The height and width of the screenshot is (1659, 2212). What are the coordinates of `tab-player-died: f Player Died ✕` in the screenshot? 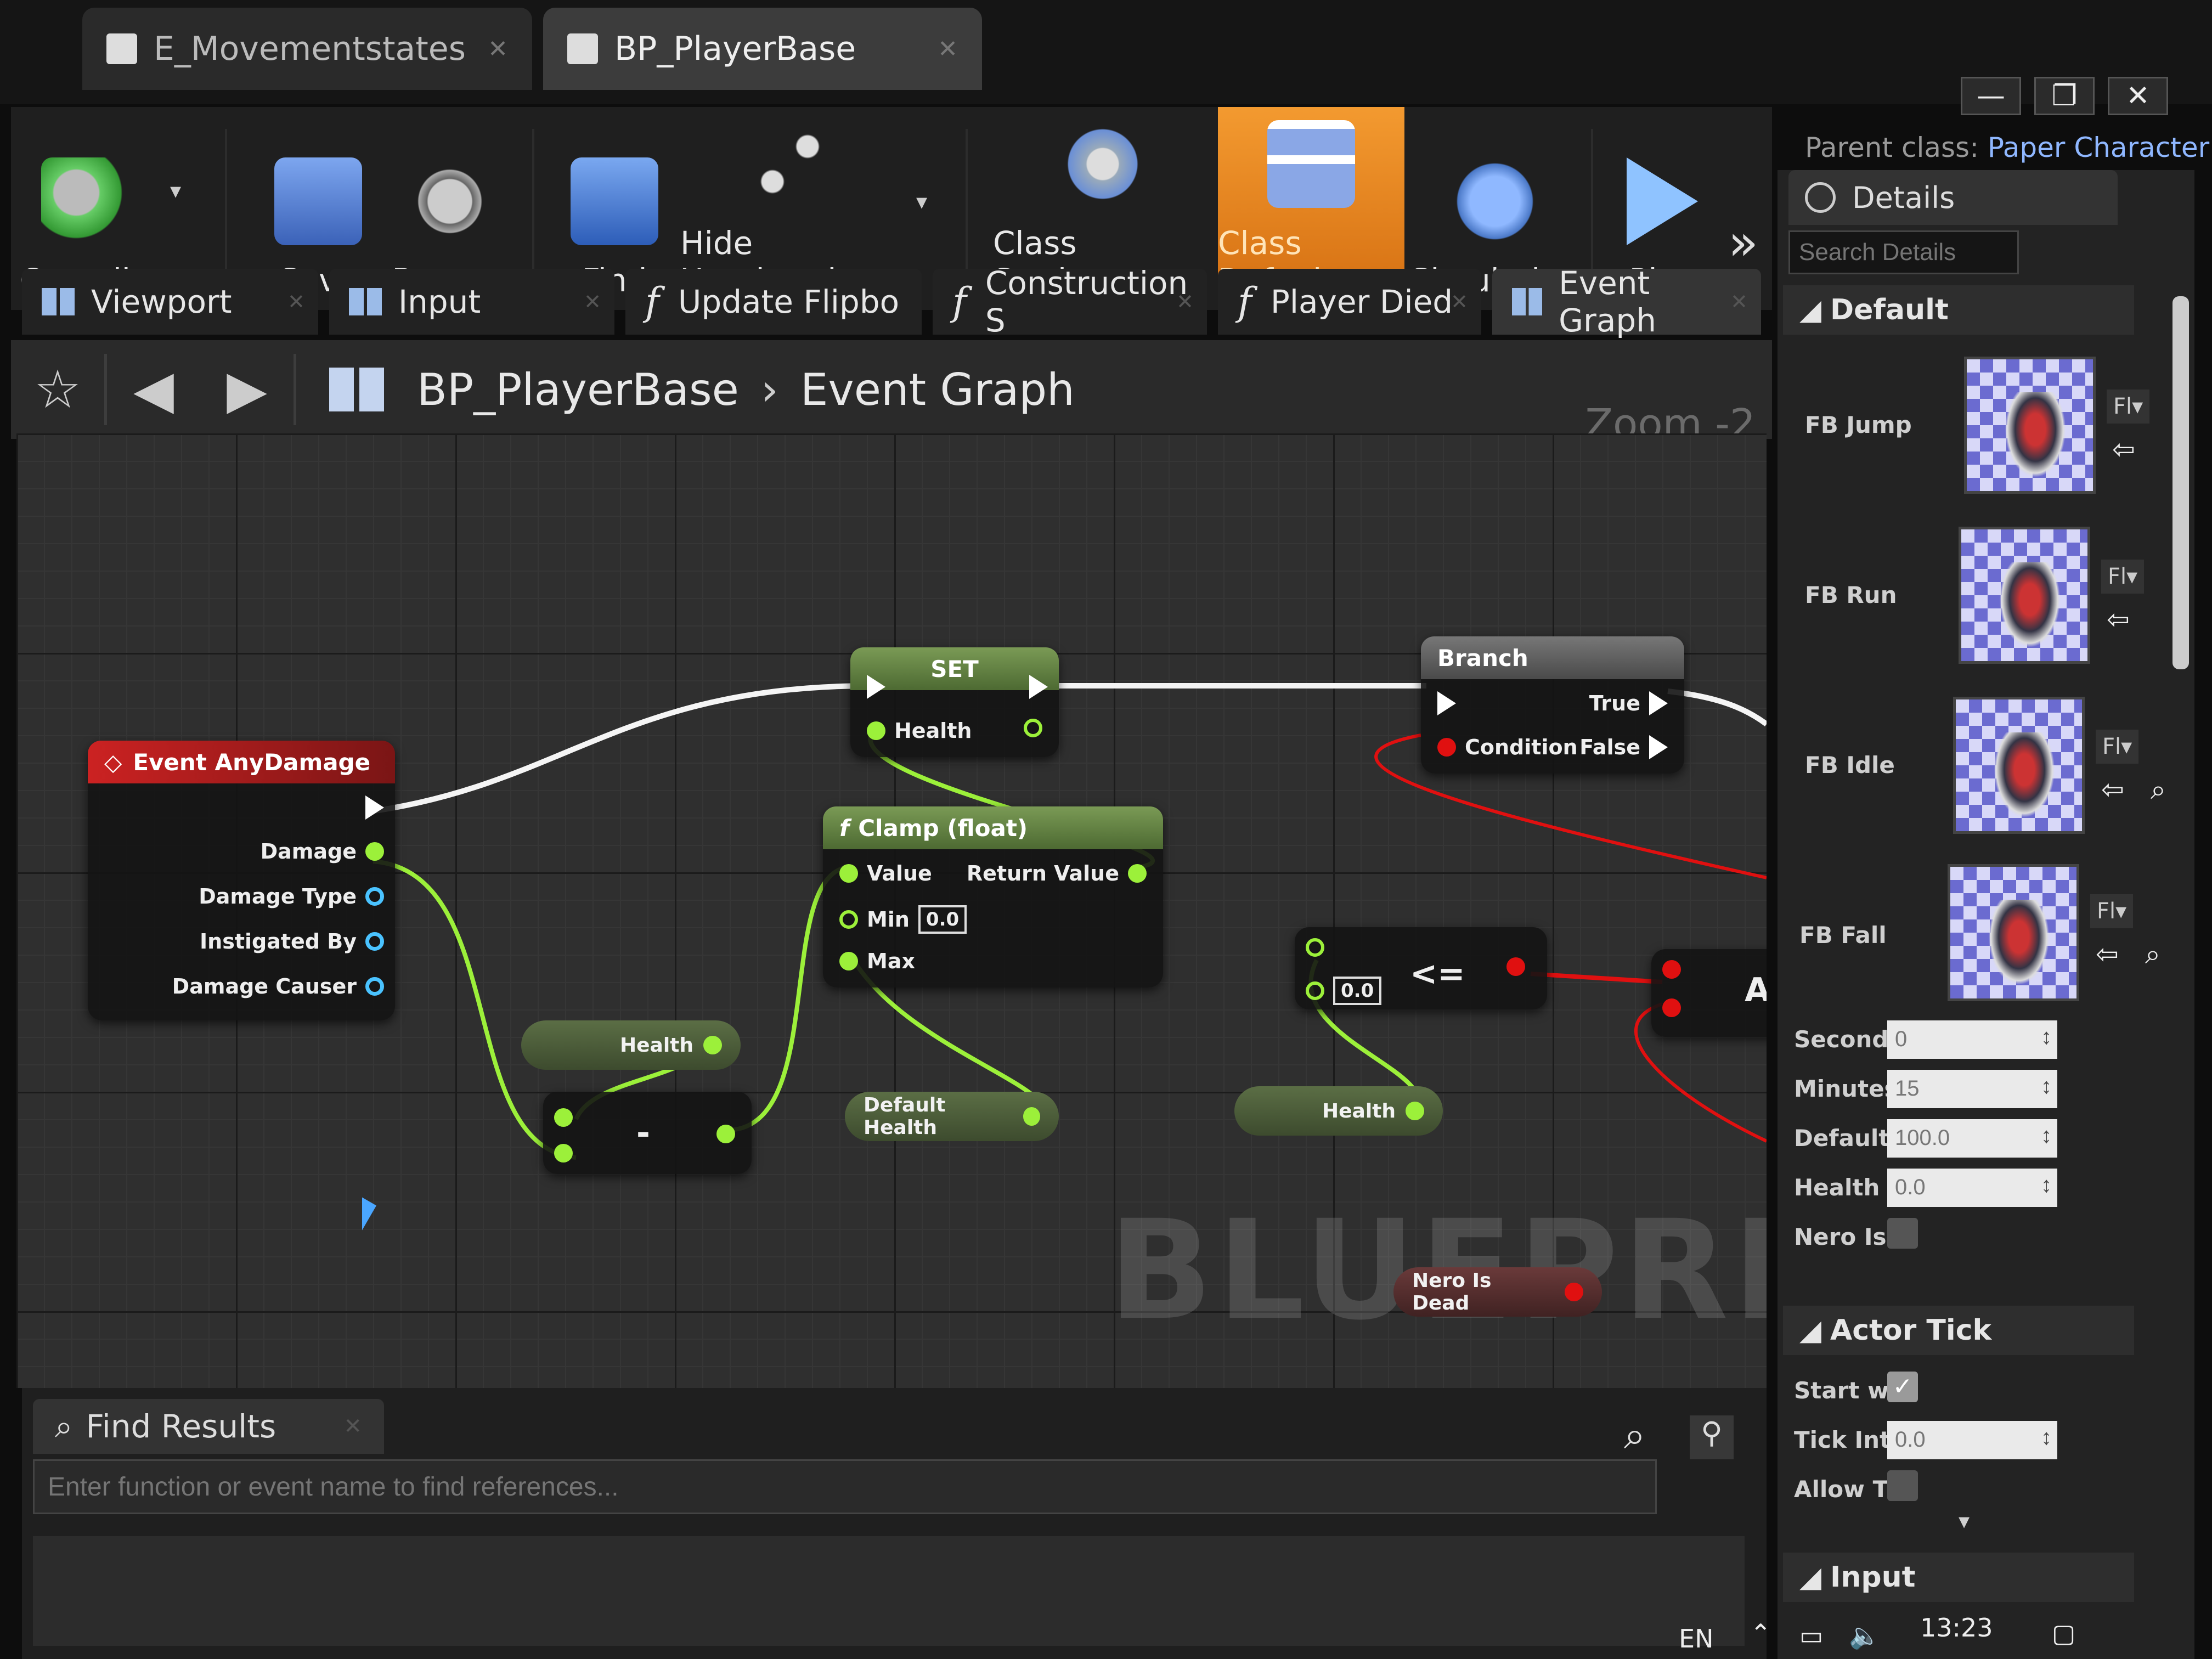 It's located at (1349, 302).